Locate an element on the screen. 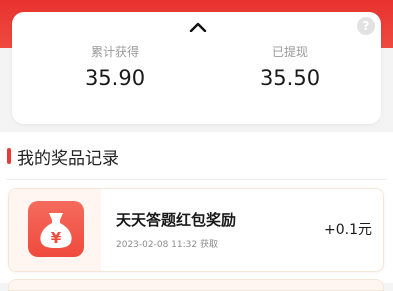  section-title: 我的奖品记录 is located at coordinates (68, 158).